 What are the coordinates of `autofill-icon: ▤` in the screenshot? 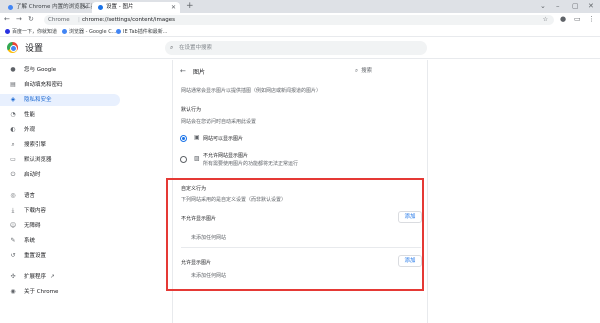 It's located at (13, 84).